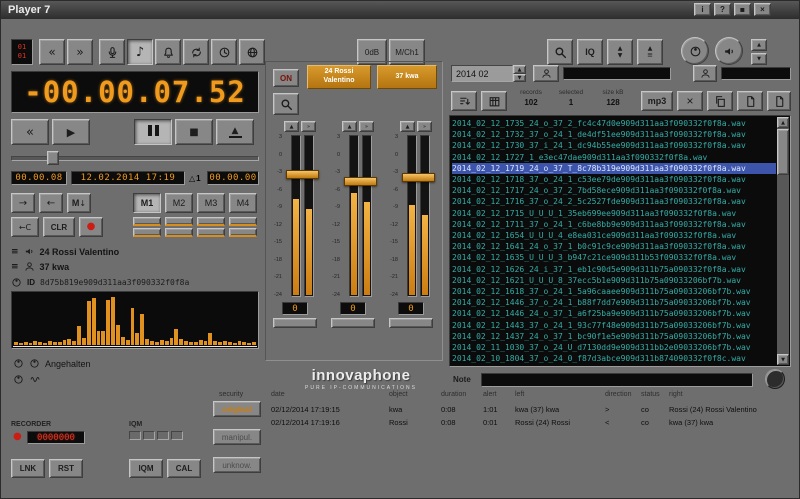  What do you see at coordinates (224, 52) in the screenshot?
I see `timer-button` at bounding box center [224, 52].